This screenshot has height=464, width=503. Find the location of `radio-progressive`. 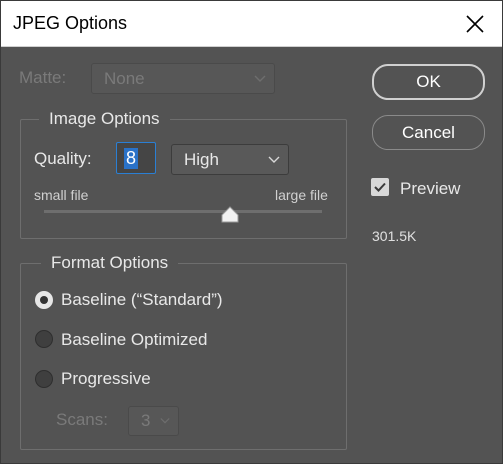

radio-progressive is located at coordinates (44, 379).